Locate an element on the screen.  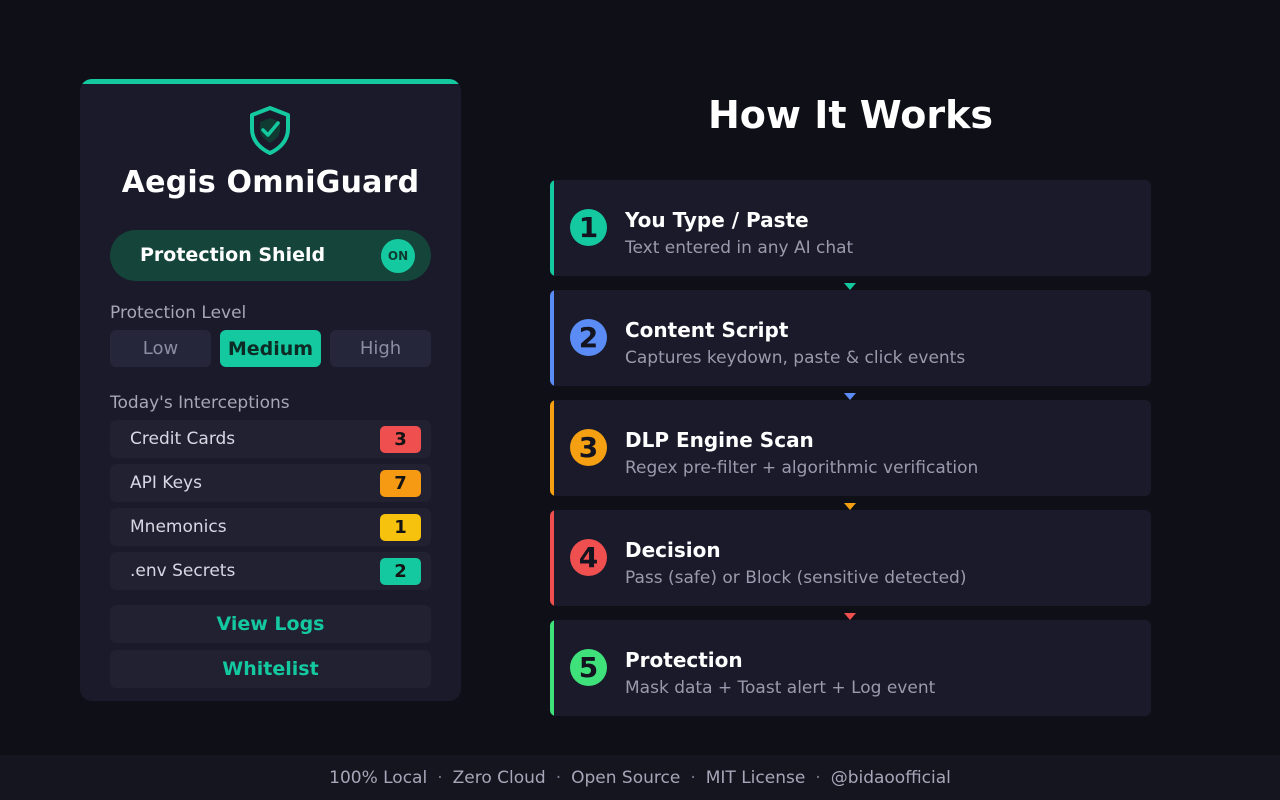
footer-item-open-source: Open Source is located at coordinates (626, 777).